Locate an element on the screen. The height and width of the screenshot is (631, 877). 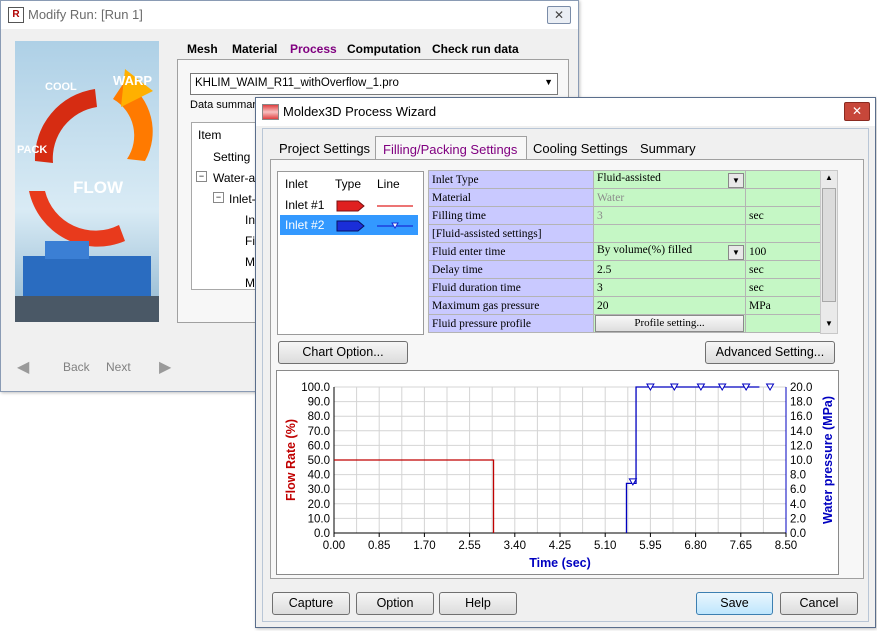
y-tick-label: 70.0 is located at coordinates (319, 432).